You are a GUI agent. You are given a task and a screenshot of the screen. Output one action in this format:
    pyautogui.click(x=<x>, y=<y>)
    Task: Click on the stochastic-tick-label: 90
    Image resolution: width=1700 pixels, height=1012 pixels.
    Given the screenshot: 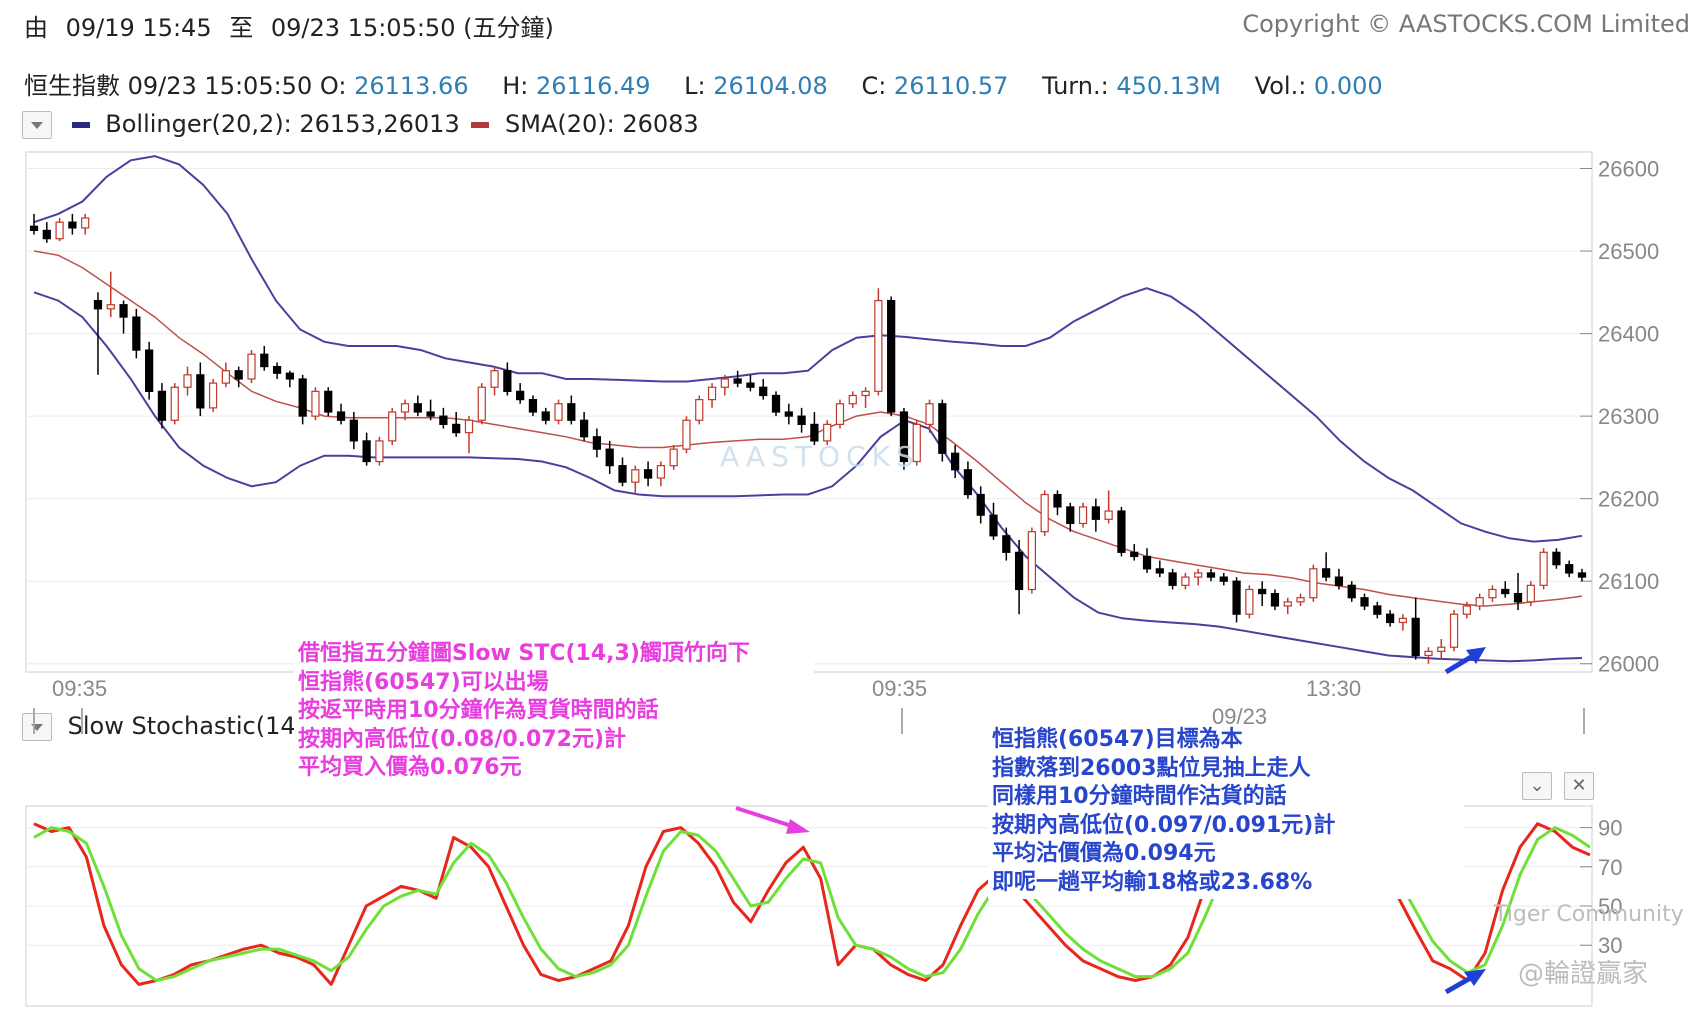 What is the action you would take?
    pyautogui.click(x=1610, y=828)
    